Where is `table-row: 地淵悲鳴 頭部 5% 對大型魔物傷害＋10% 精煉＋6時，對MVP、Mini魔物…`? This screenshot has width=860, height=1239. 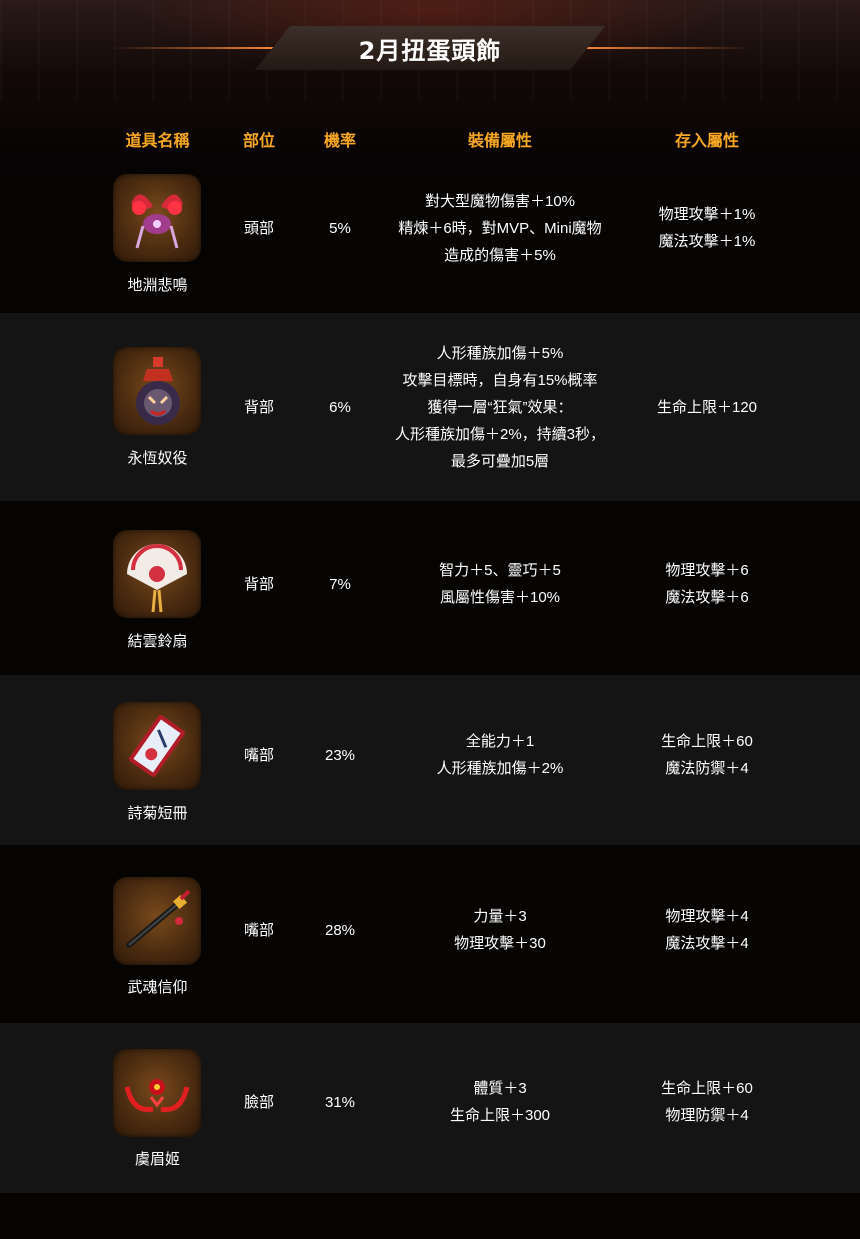
table-row: 地淵悲鳴 頭部 5% 對大型魔物傷害＋10% 精煉＋6時，對MVP、Mini魔物… is located at coordinates (430, 236).